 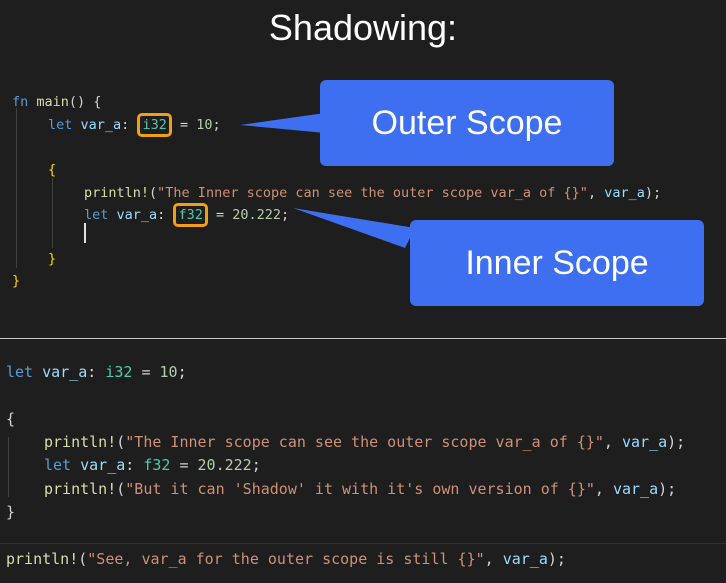 What do you see at coordinates (363, 27) in the screenshot?
I see `slide-title: Shadowing:` at bounding box center [363, 27].